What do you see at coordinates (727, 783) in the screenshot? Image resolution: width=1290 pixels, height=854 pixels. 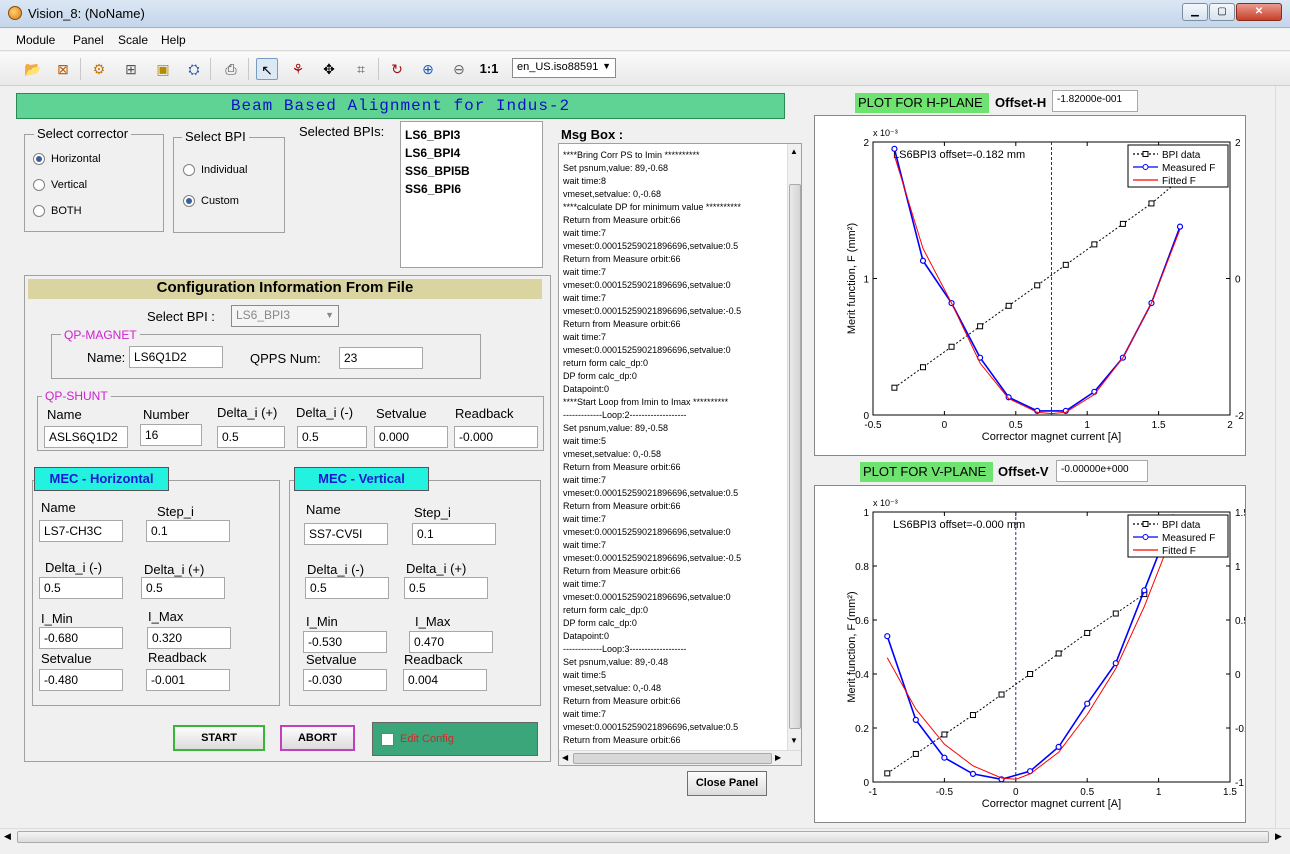 I see `close-panel-button: Close Panel` at bounding box center [727, 783].